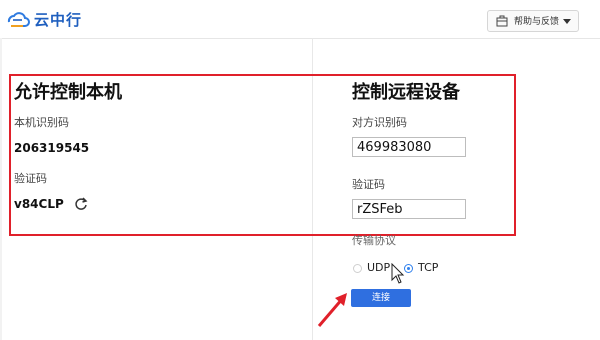 This screenshot has width=600, height=340. I want to click on app-title: 云中行, so click(58, 20).